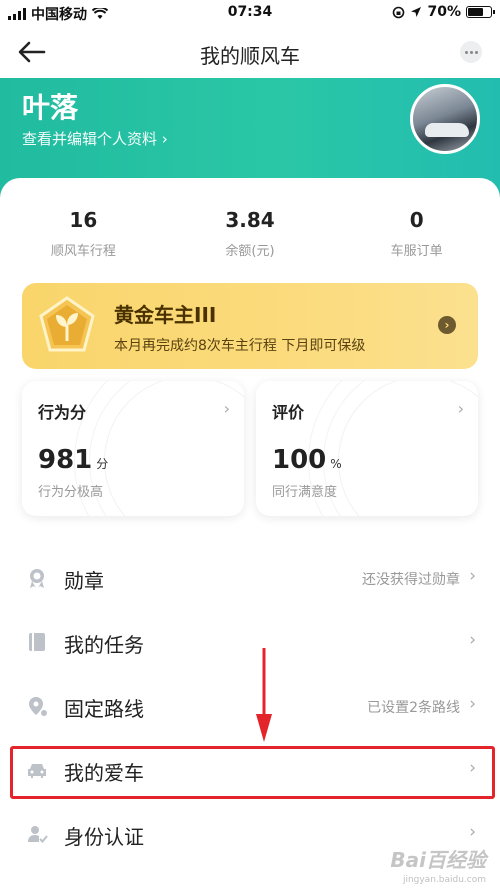 The image size is (500, 889). Describe the element at coordinates (445, 119) in the screenshot. I see `avatar` at that location.